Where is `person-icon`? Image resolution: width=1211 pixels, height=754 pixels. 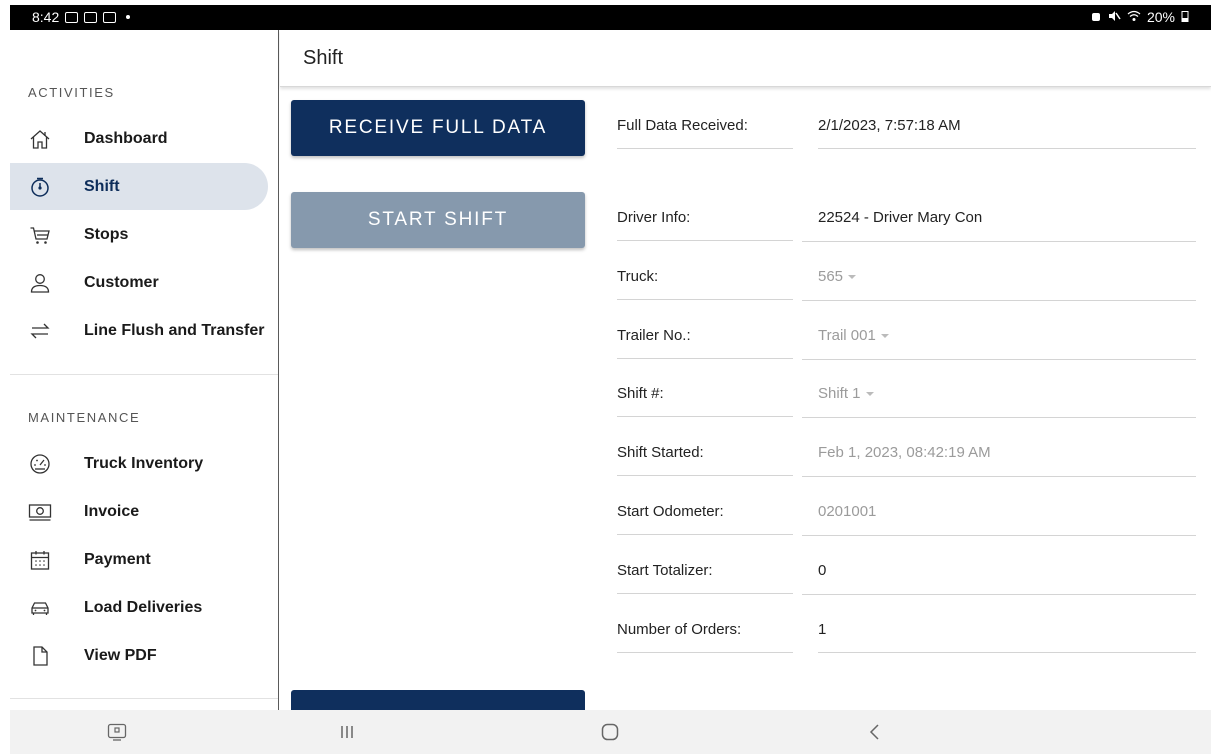
person-icon is located at coordinates (40, 283).